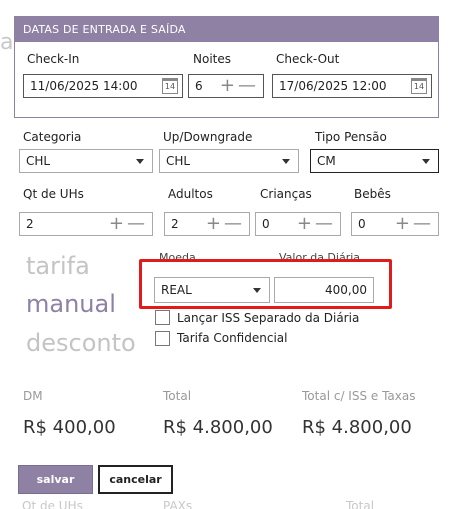 This screenshot has height=509, width=451. I want to click on nights-stepper: 6 +—, so click(226, 86).